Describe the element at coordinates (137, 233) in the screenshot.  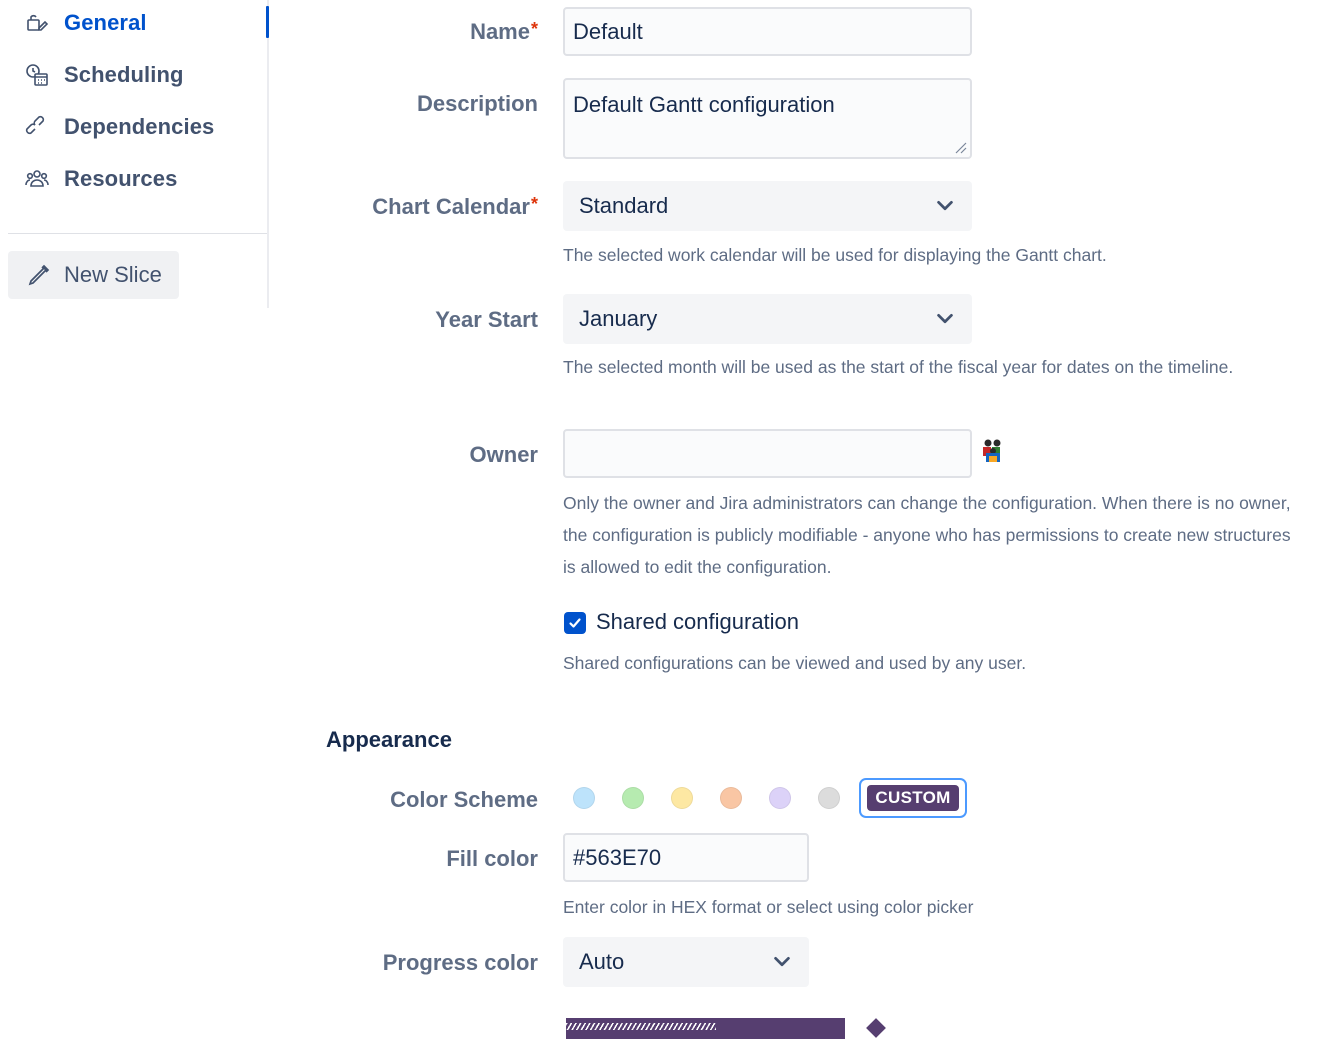
I see `sidebar-divider` at that location.